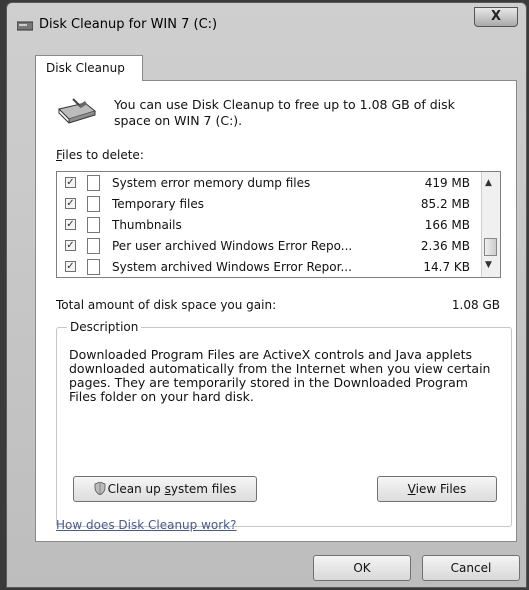 This screenshot has height=590, width=529. I want to click on file-size: 166 MB, so click(447, 225).